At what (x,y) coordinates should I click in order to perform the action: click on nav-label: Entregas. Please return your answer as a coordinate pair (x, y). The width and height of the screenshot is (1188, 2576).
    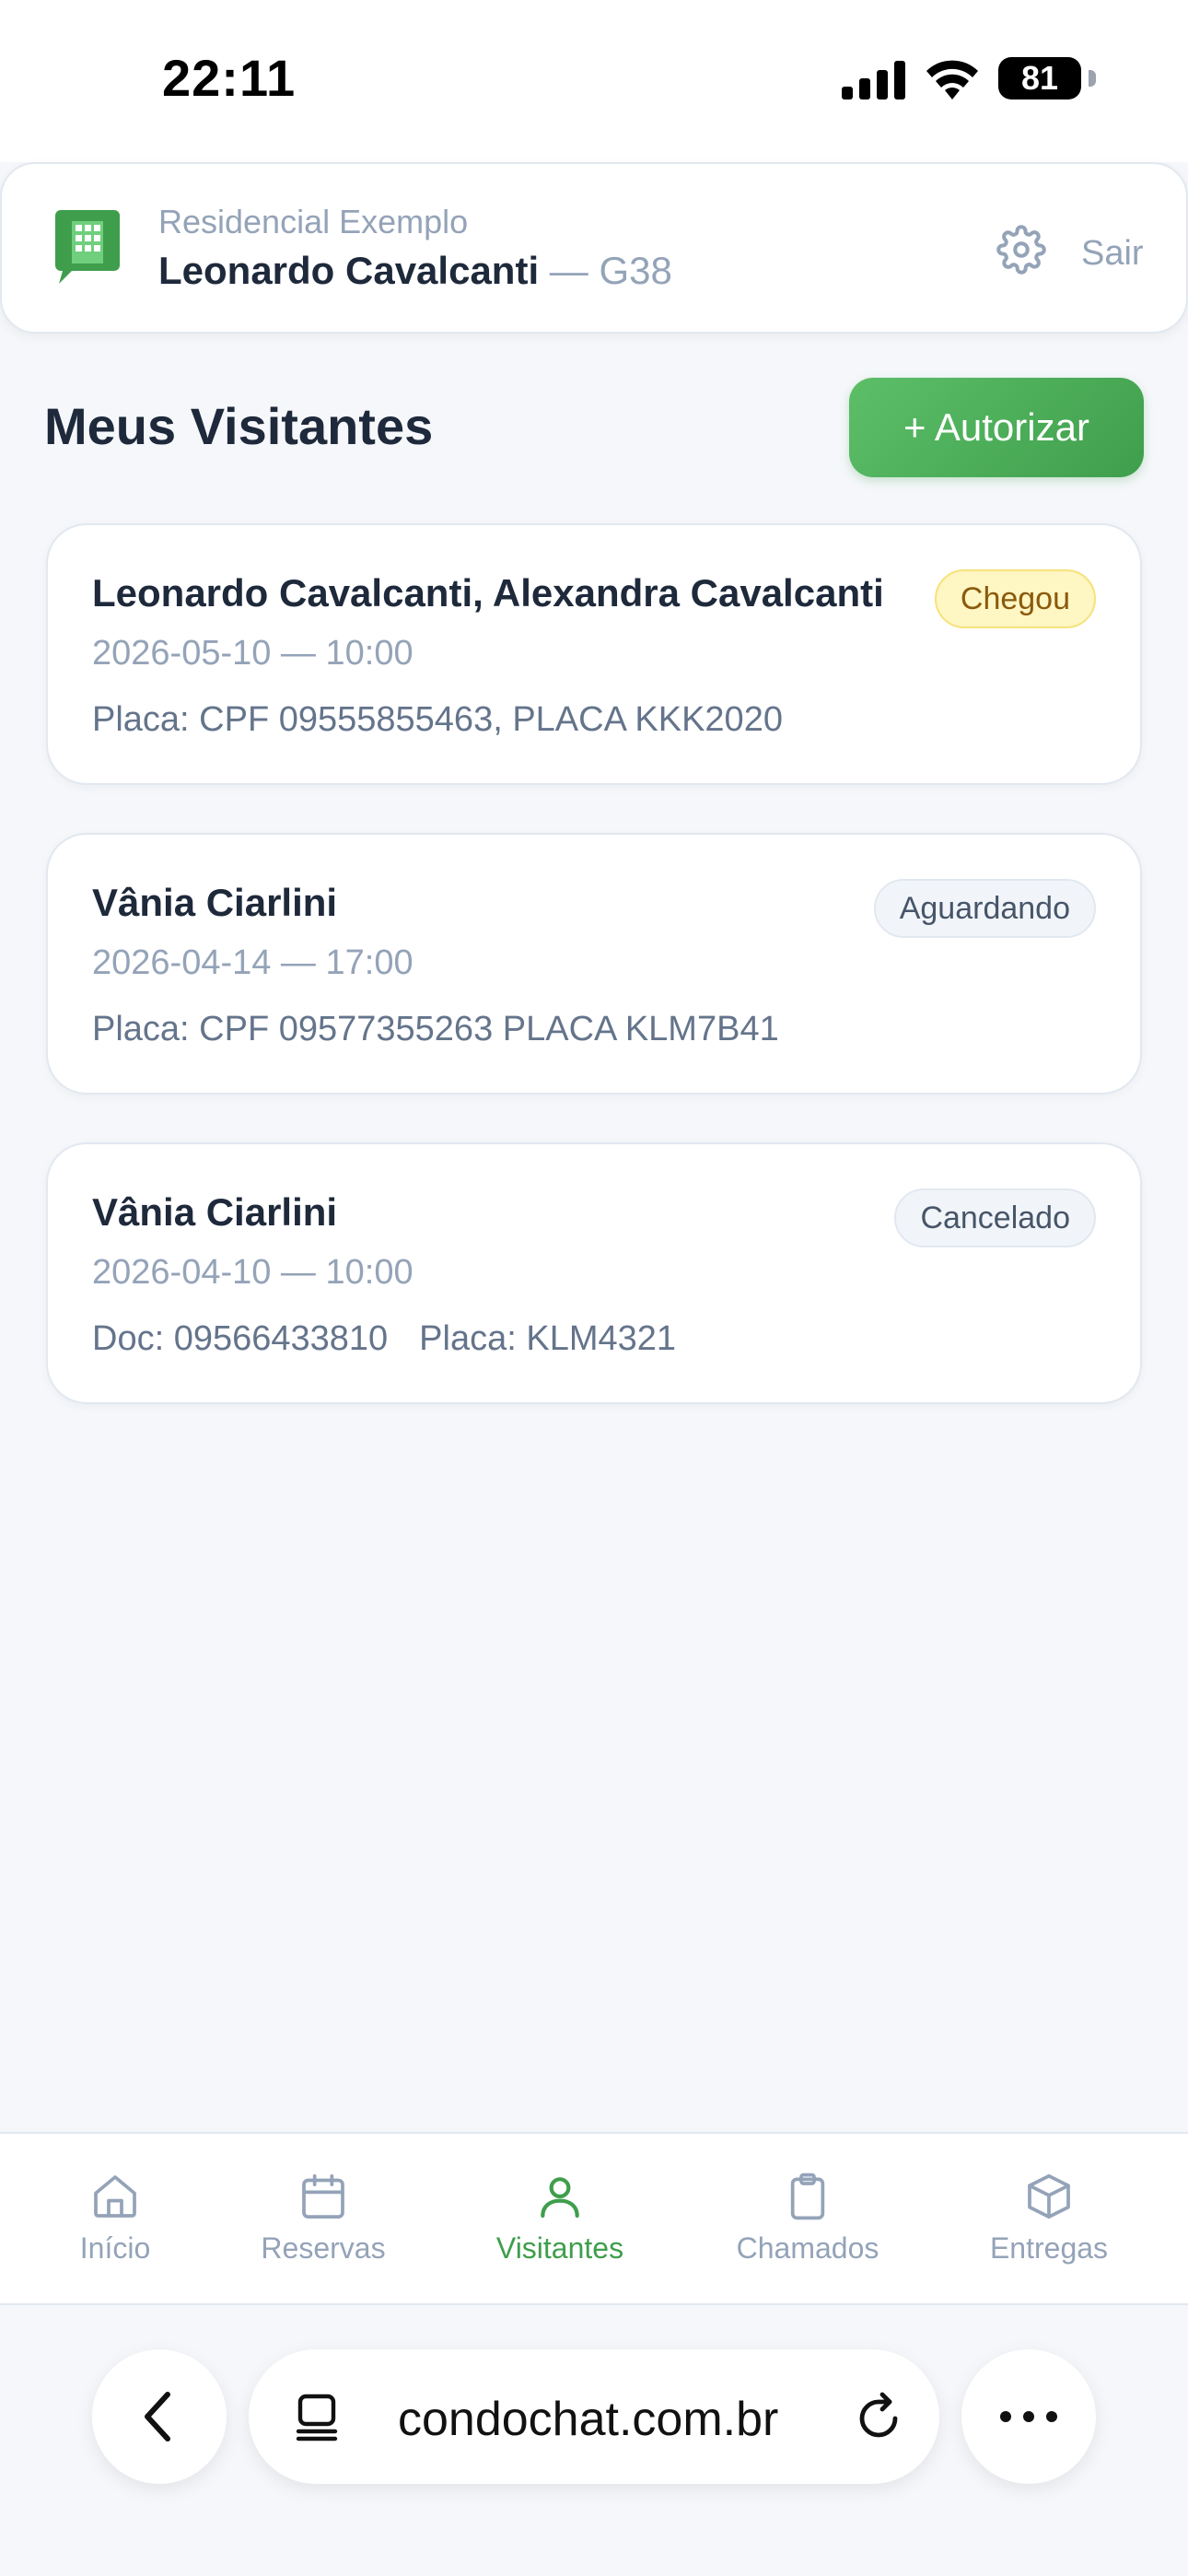
    Looking at the image, I should click on (1049, 2248).